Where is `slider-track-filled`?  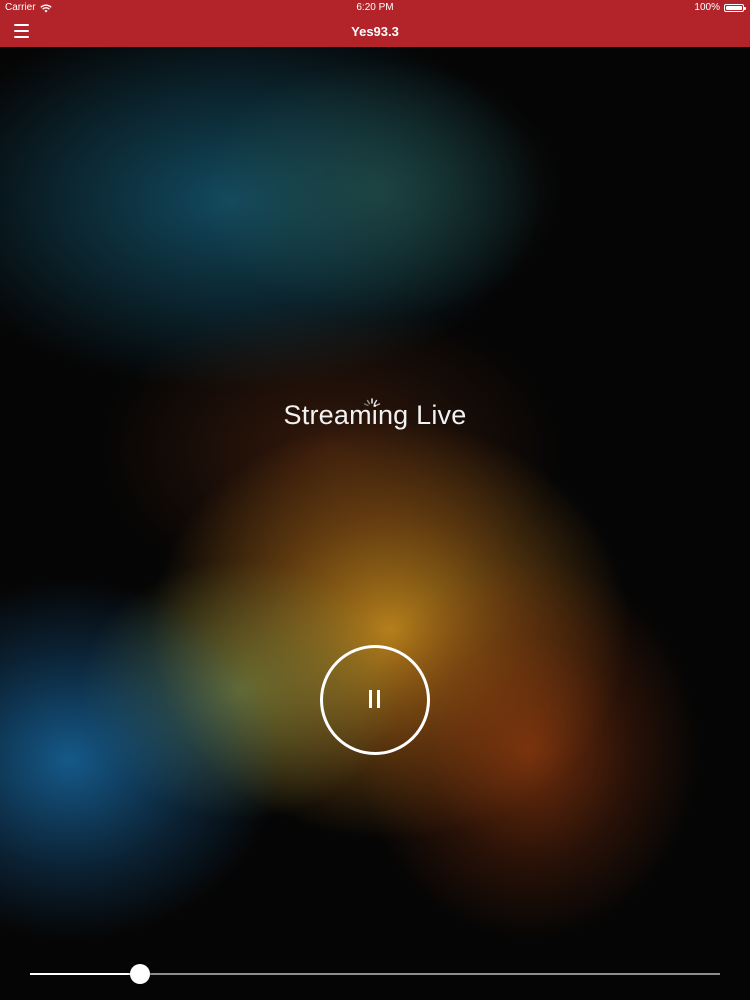
slider-track-filled is located at coordinates (85, 974).